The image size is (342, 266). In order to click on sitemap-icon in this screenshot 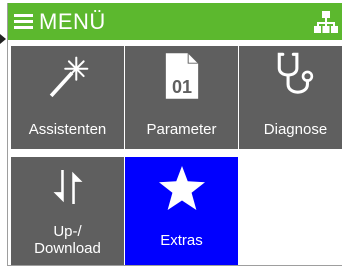, I will do `click(326, 22)`.